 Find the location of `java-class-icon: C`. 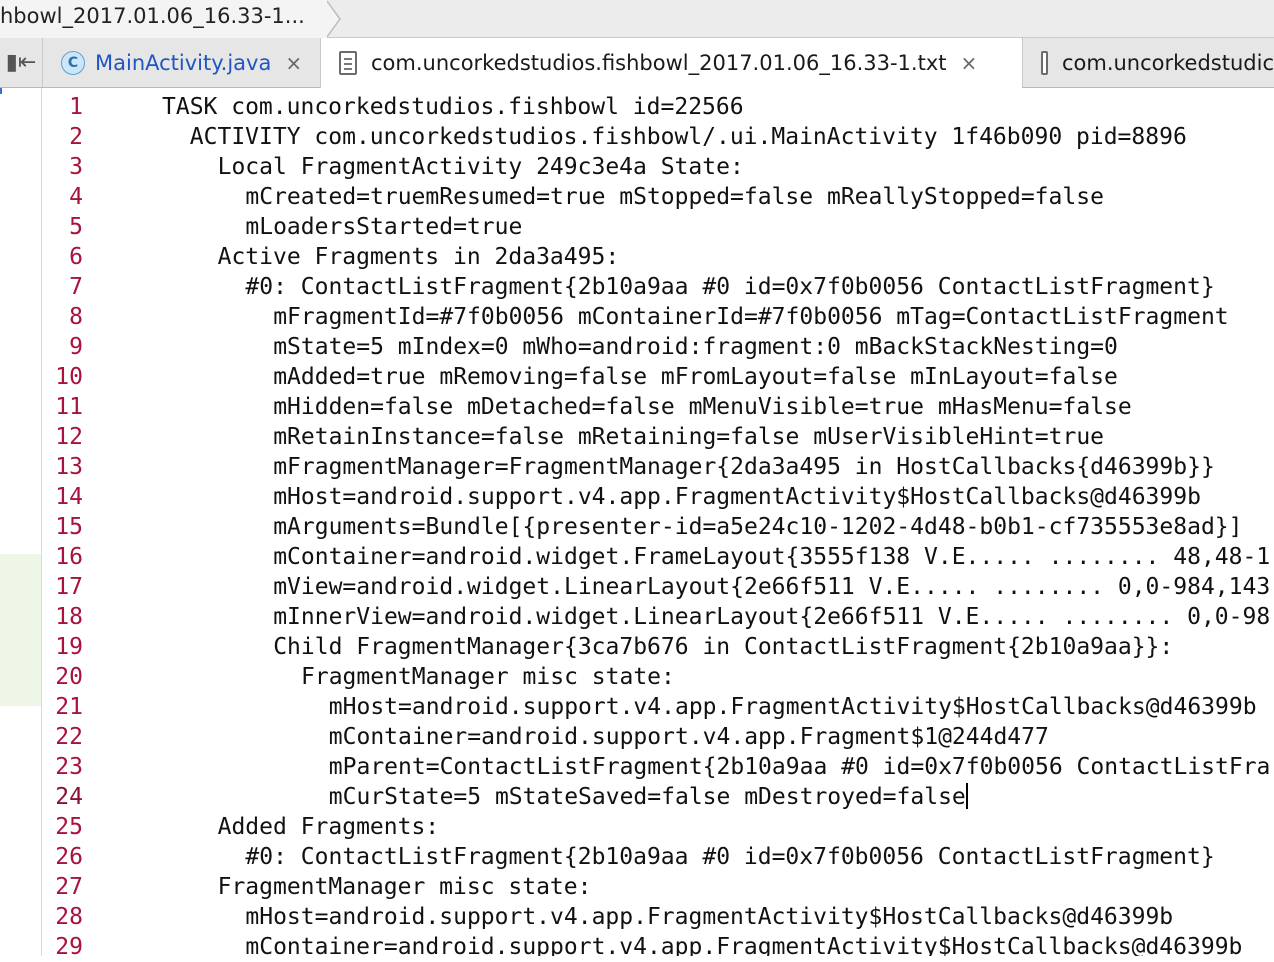

java-class-icon: C is located at coordinates (73, 62).